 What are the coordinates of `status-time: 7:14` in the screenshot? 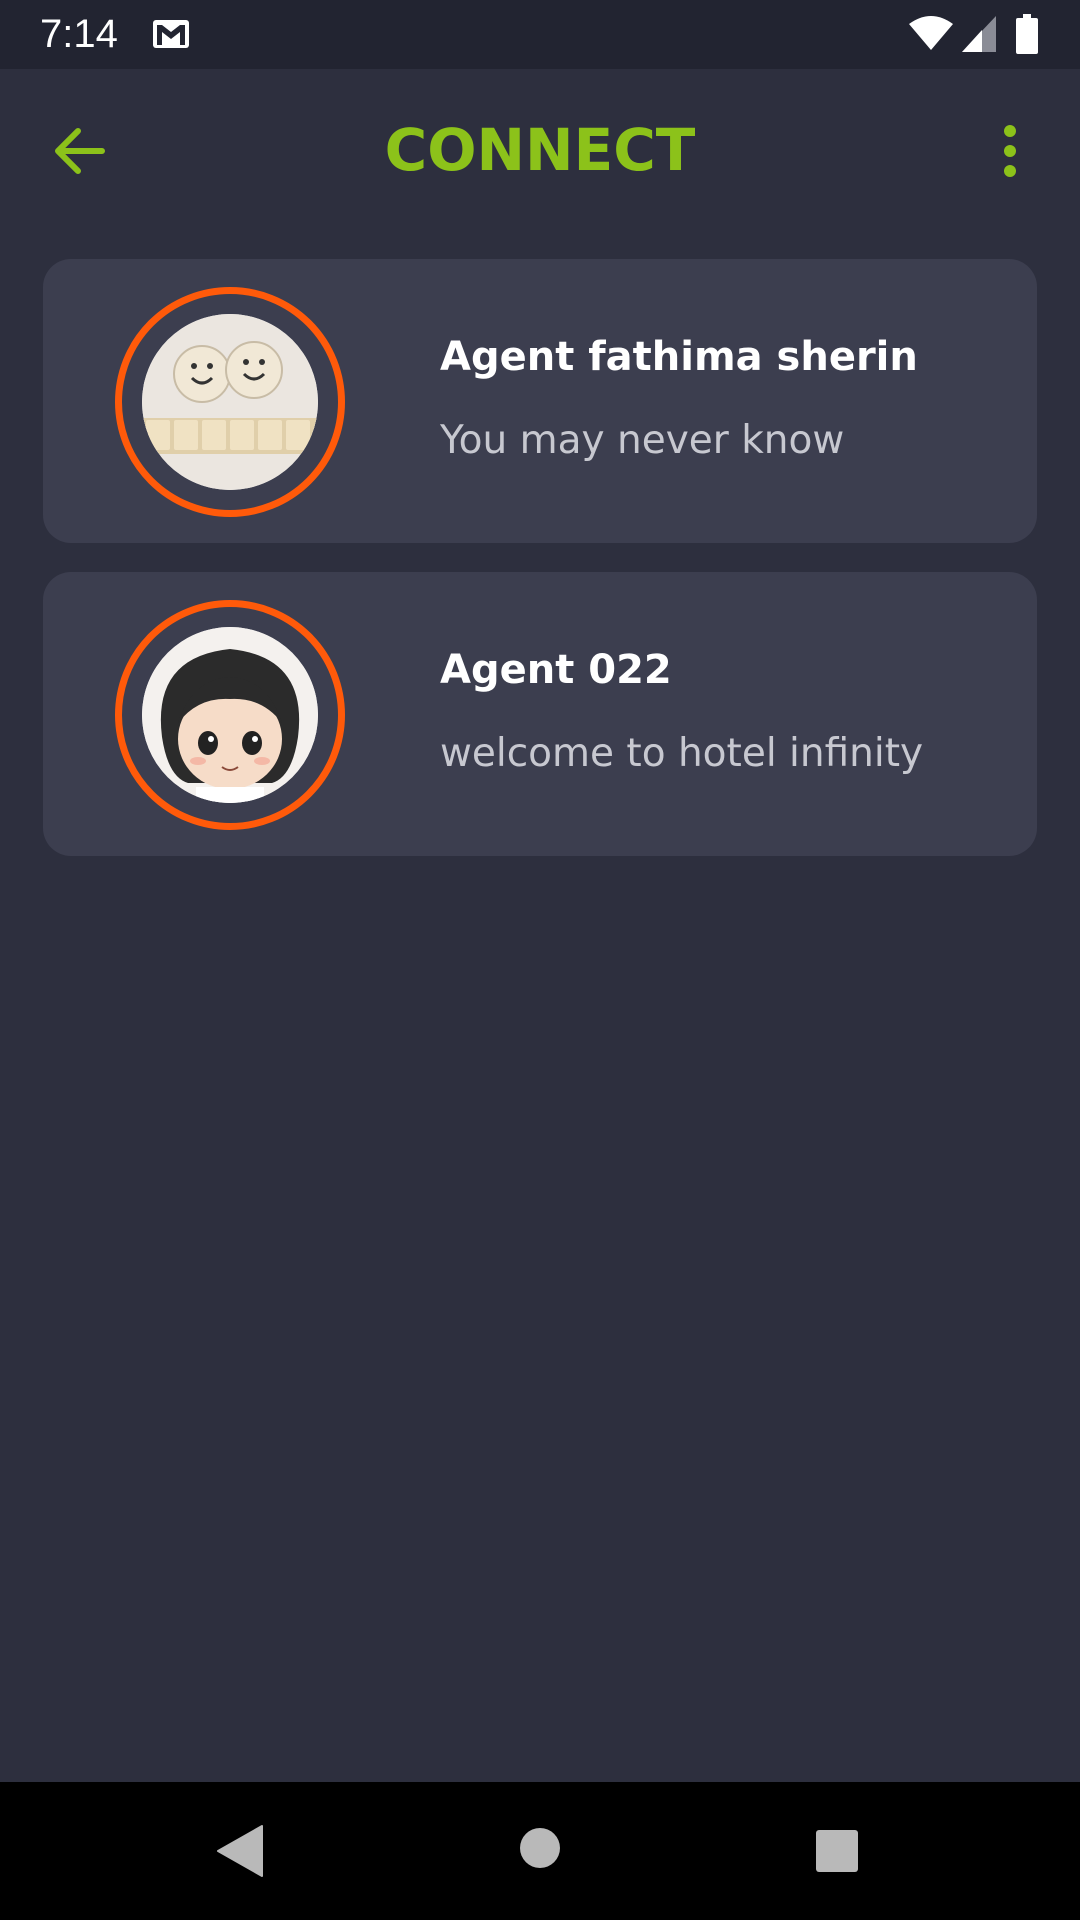 It's located at (79, 34).